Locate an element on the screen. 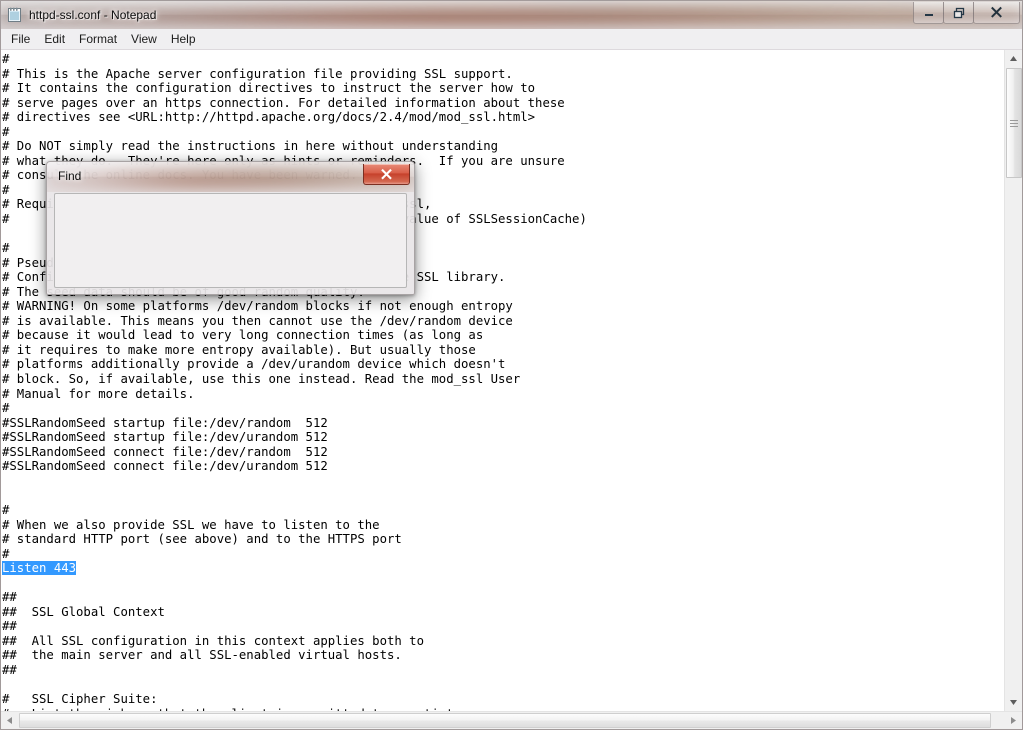 The image size is (1023, 730). horizontal-scrollbar is located at coordinates (511, 720).